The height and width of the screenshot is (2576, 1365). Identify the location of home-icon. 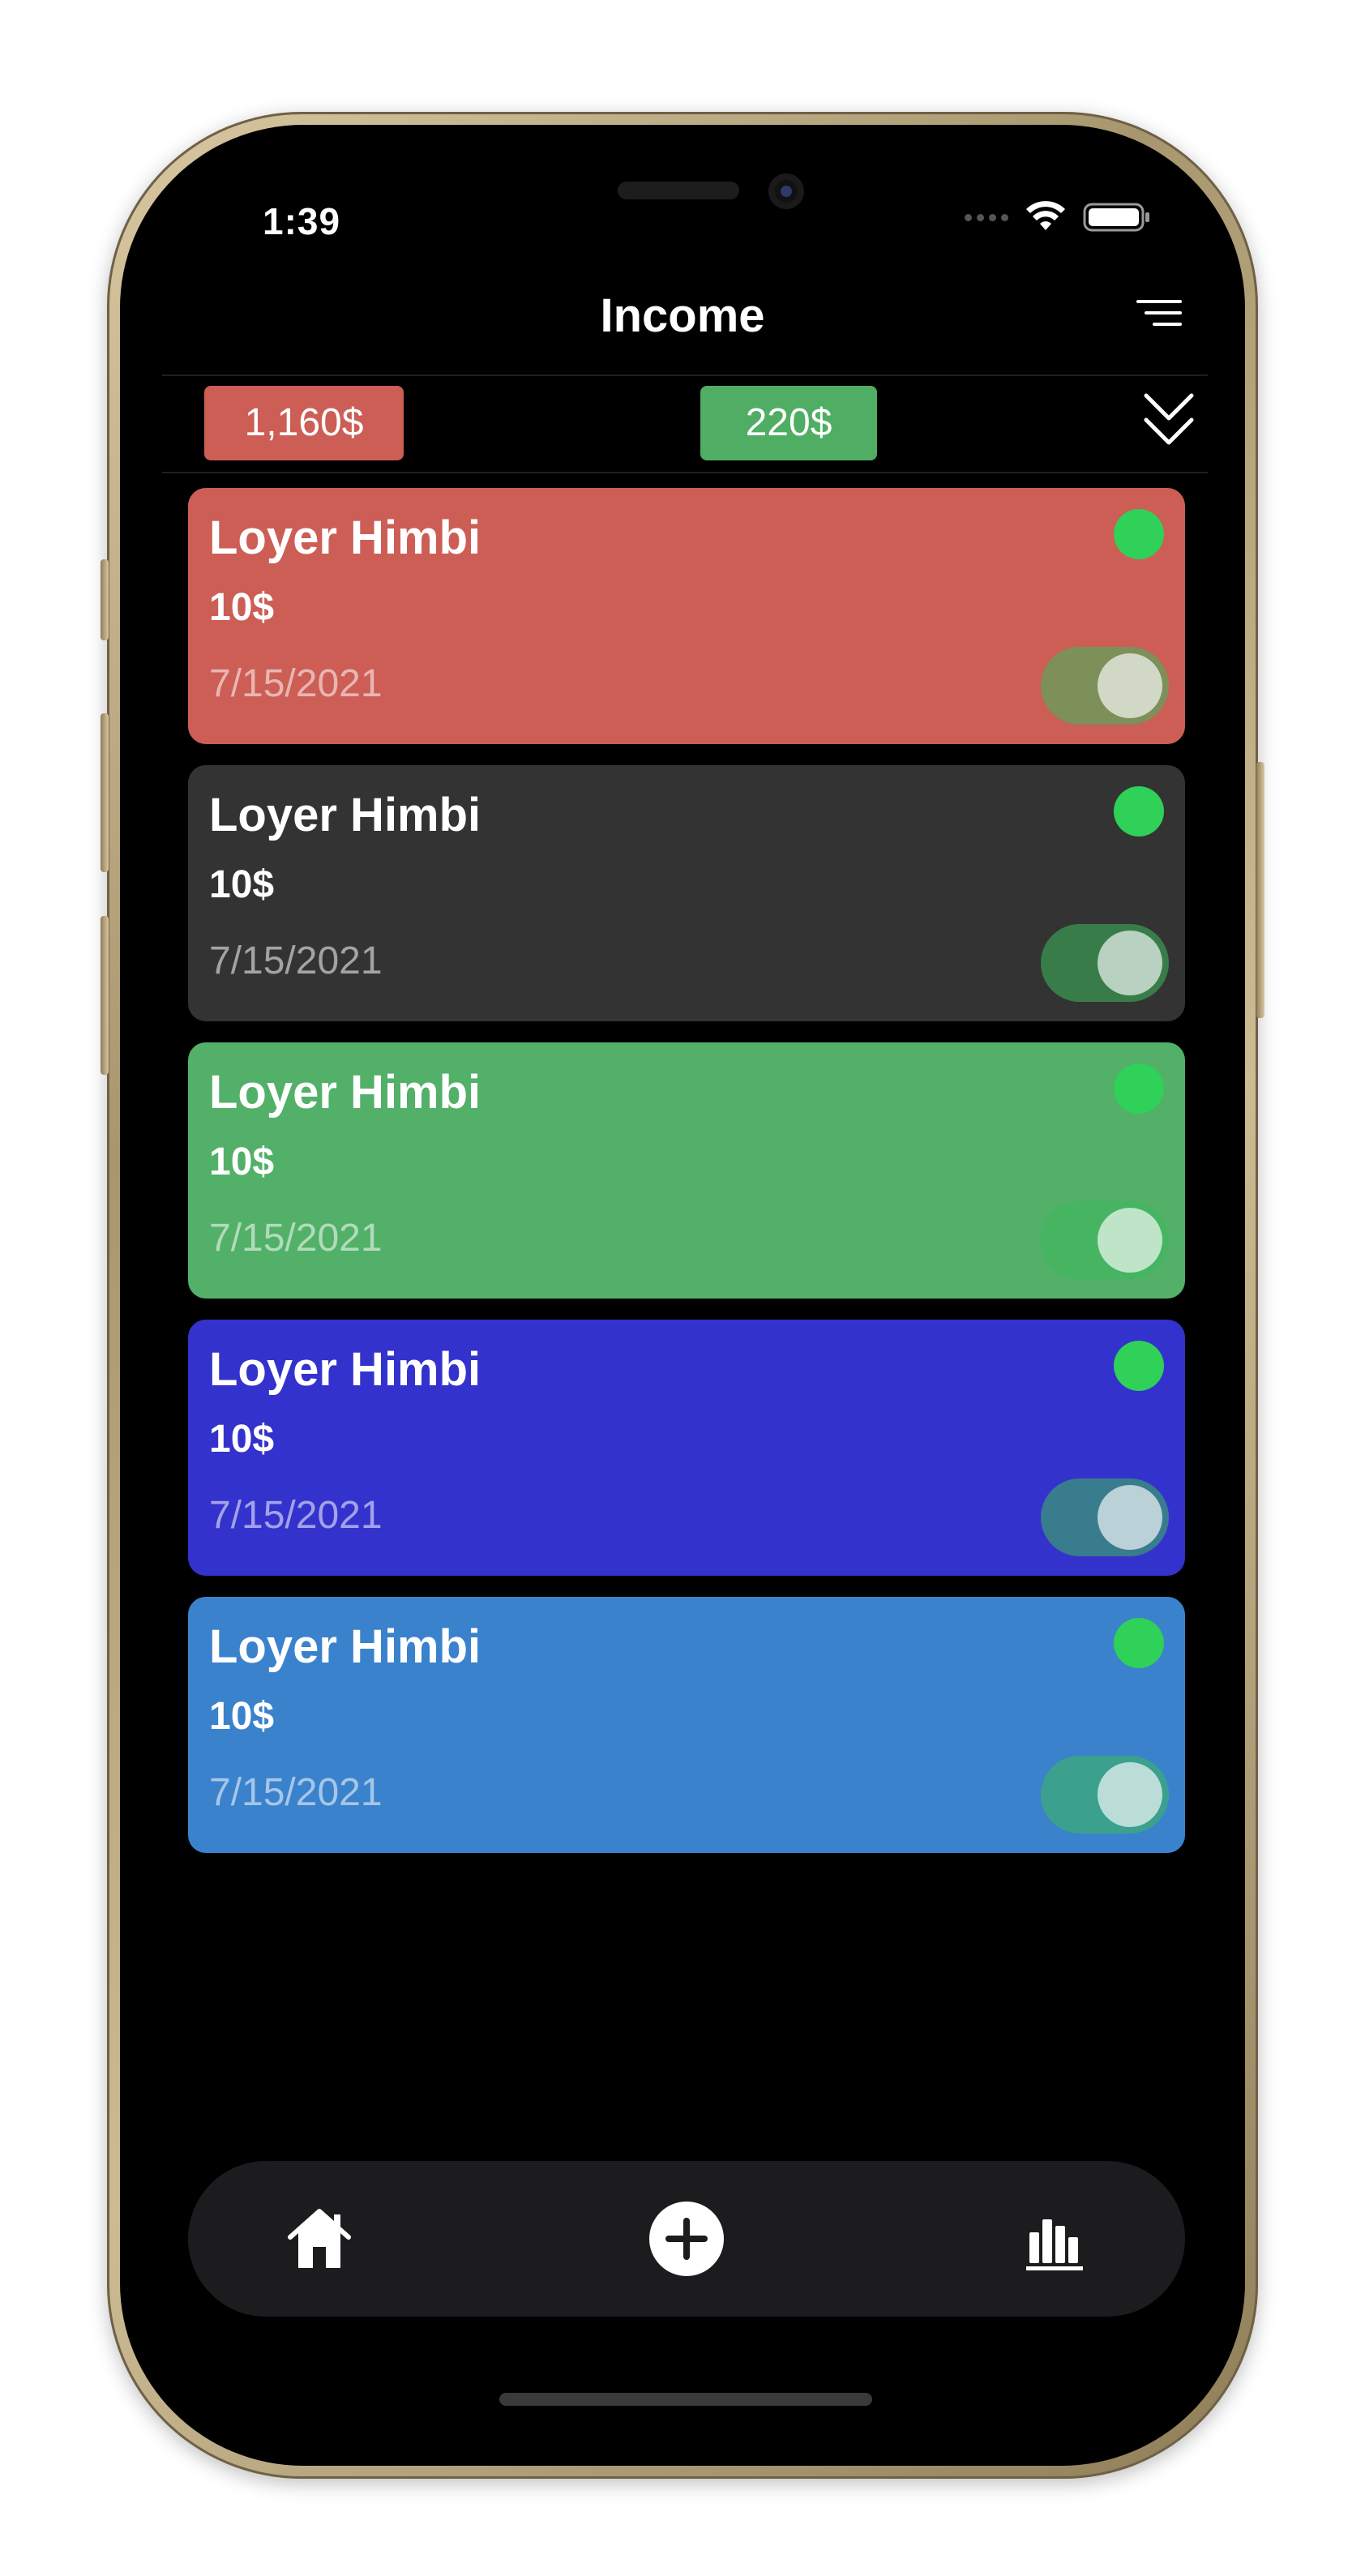
(319, 2238).